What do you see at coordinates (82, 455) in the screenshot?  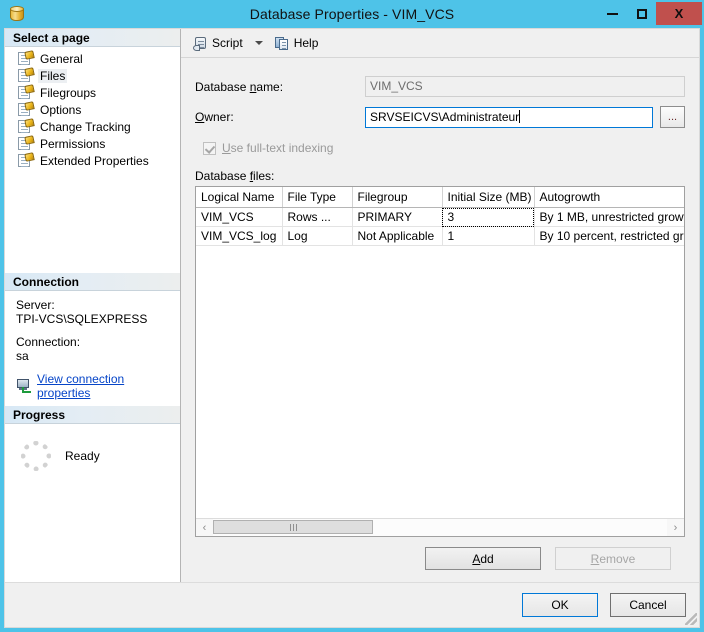 I see `progress-status: Ready` at bounding box center [82, 455].